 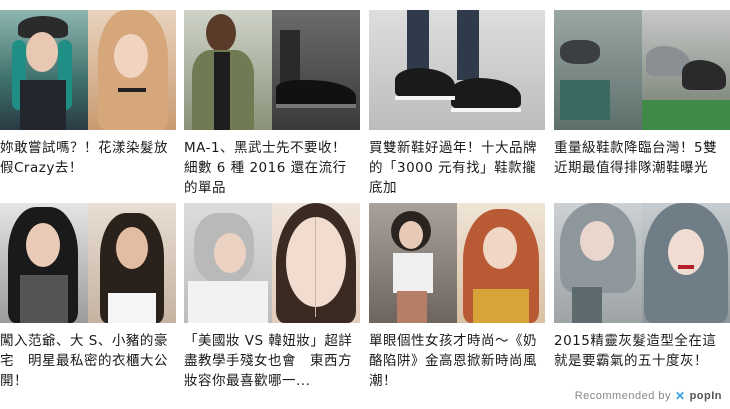 What do you see at coordinates (642, 168) in the screenshot?
I see `article-title: 重量級鞋款降臨台灣！5雙近期最值得排隊潮鞋曝光` at bounding box center [642, 168].